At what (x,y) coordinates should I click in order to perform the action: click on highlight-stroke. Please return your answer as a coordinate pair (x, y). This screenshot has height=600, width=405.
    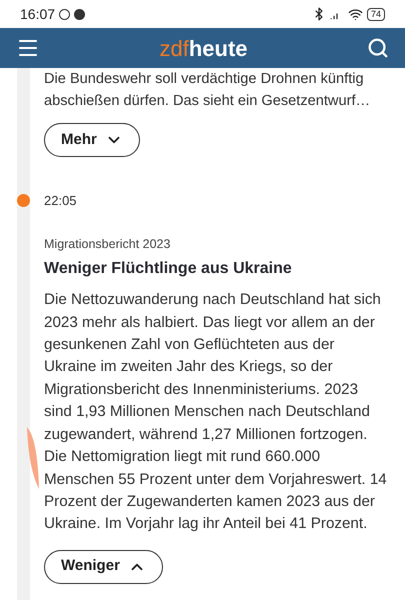
    Looking at the image, I should click on (33, 458).